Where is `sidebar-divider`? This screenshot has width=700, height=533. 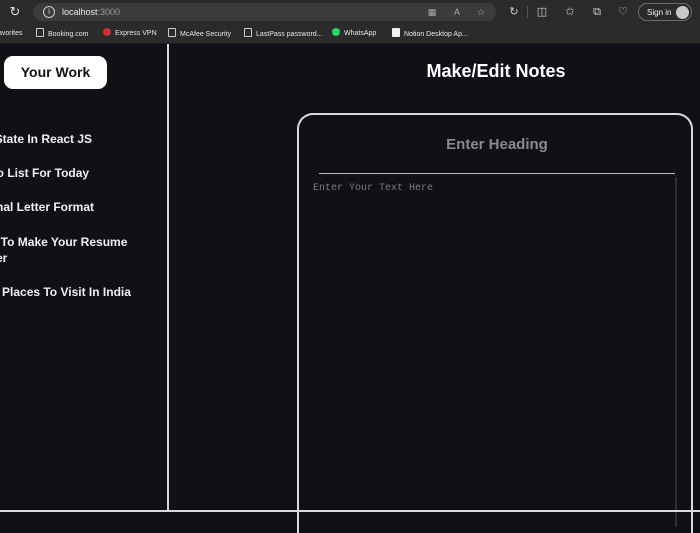 sidebar-divider is located at coordinates (168, 277).